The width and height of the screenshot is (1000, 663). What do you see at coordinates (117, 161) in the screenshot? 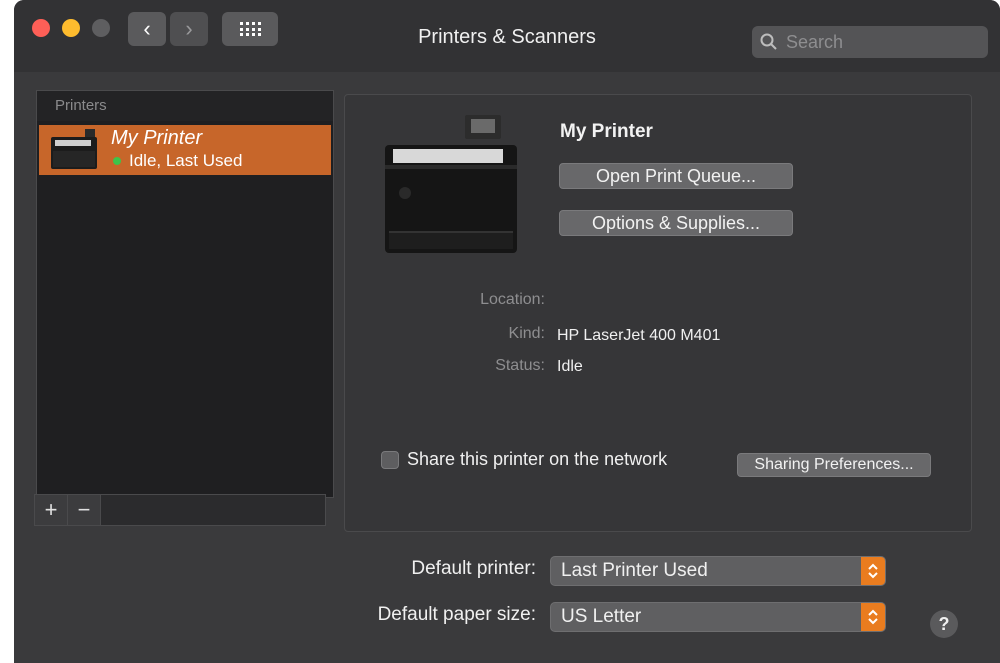
I see `status-dot-icon` at bounding box center [117, 161].